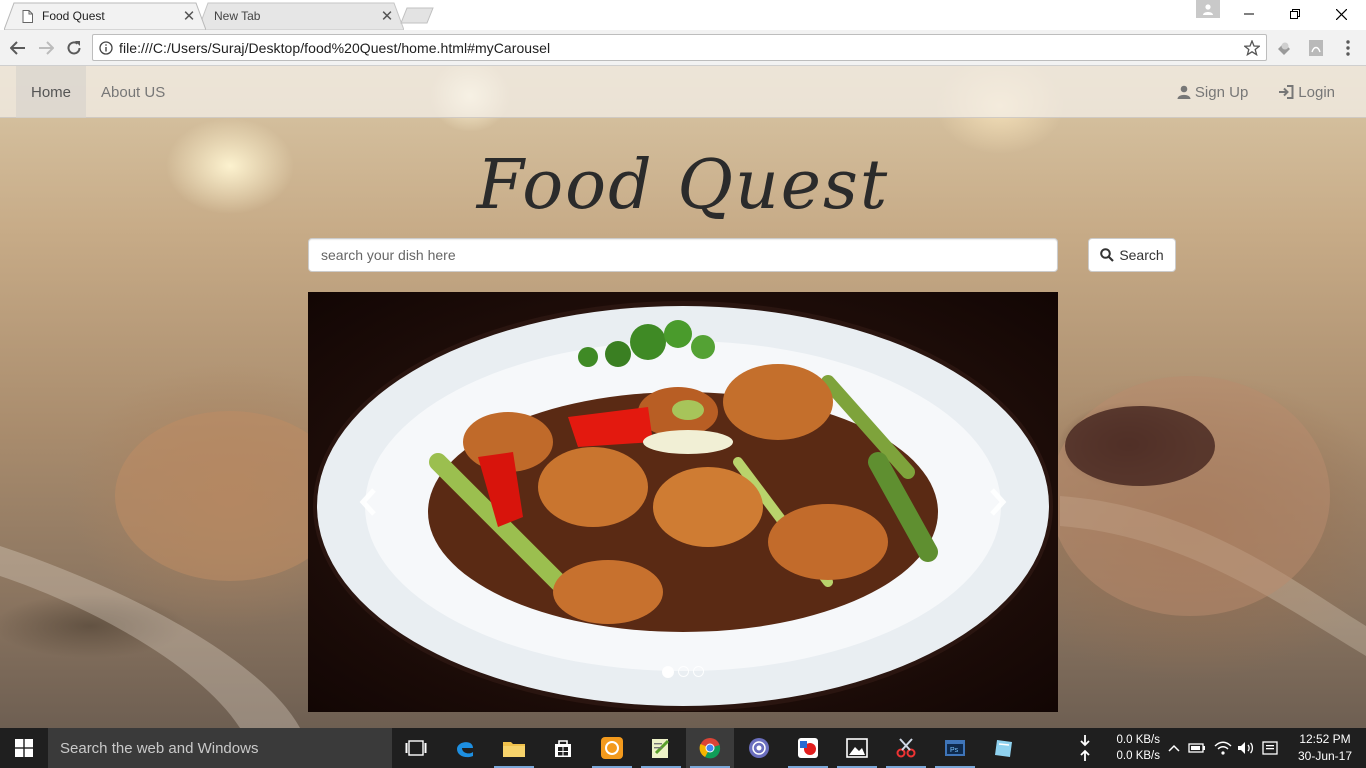 The height and width of the screenshot is (768, 1366). Describe the element at coordinates (1246, 748) in the screenshot. I see `volume-icon` at that location.